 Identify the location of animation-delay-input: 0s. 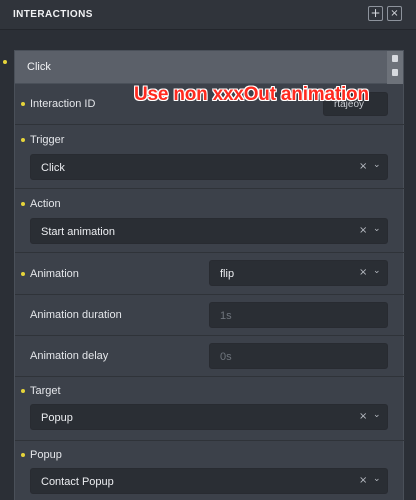
(298, 356).